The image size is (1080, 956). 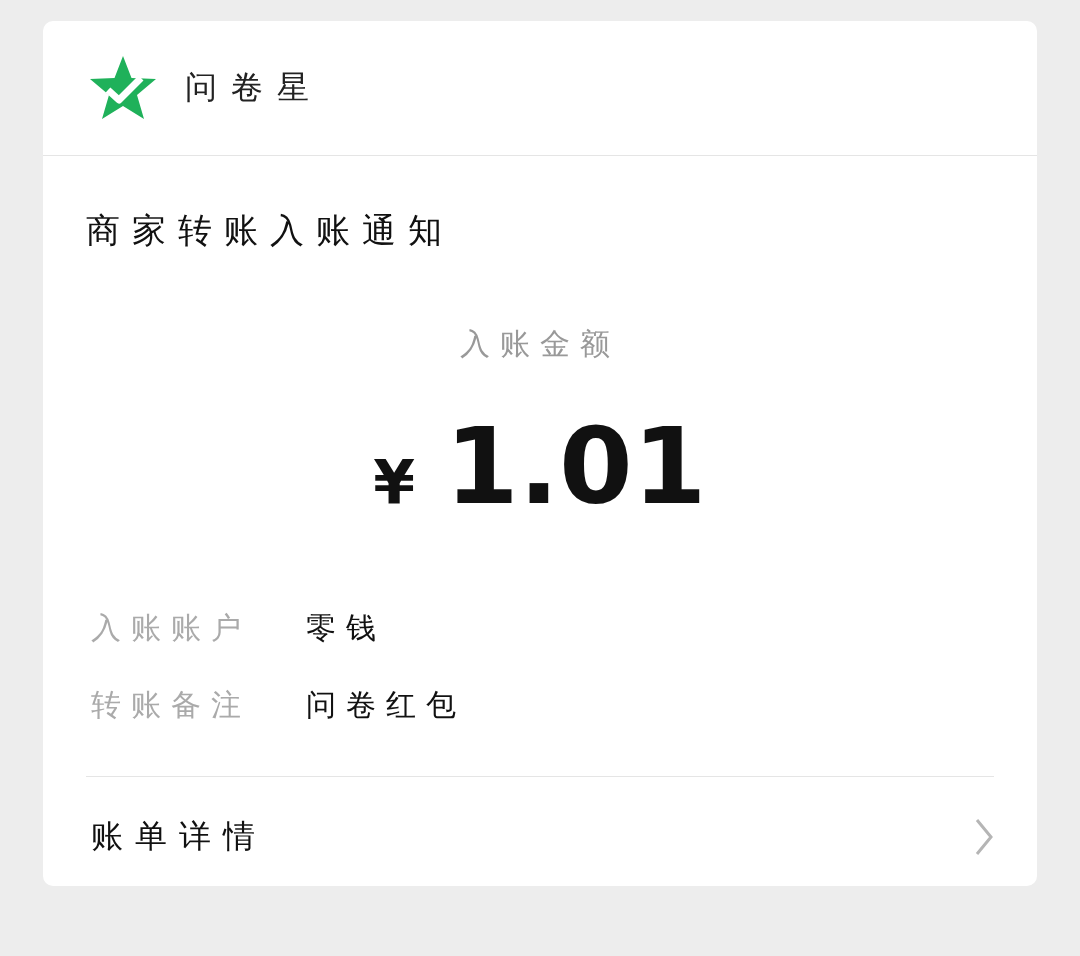 What do you see at coordinates (254, 87) in the screenshot?
I see `brand-name: 问卷星` at bounding box center [254, 87].